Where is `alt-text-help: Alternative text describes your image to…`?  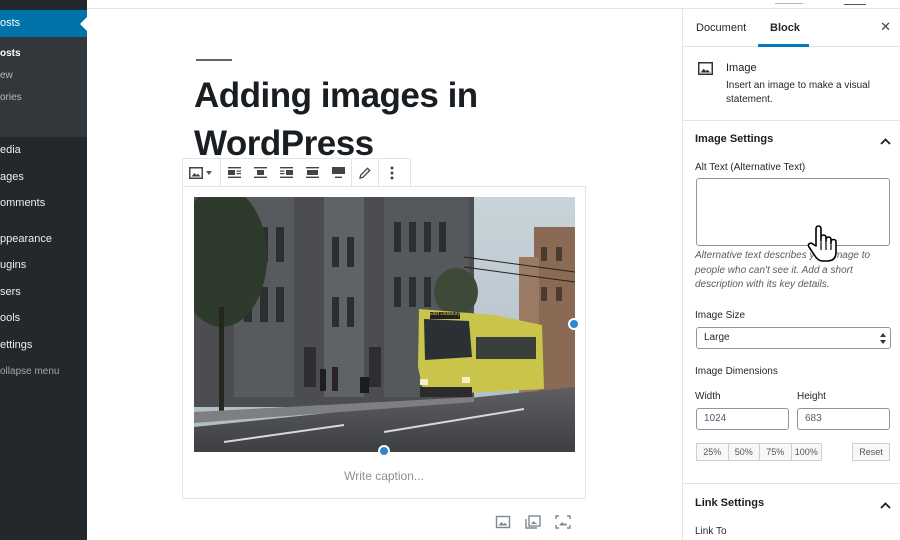 alt-text-help: Alternative text describes your image to… is located at coordinates (783, 270).